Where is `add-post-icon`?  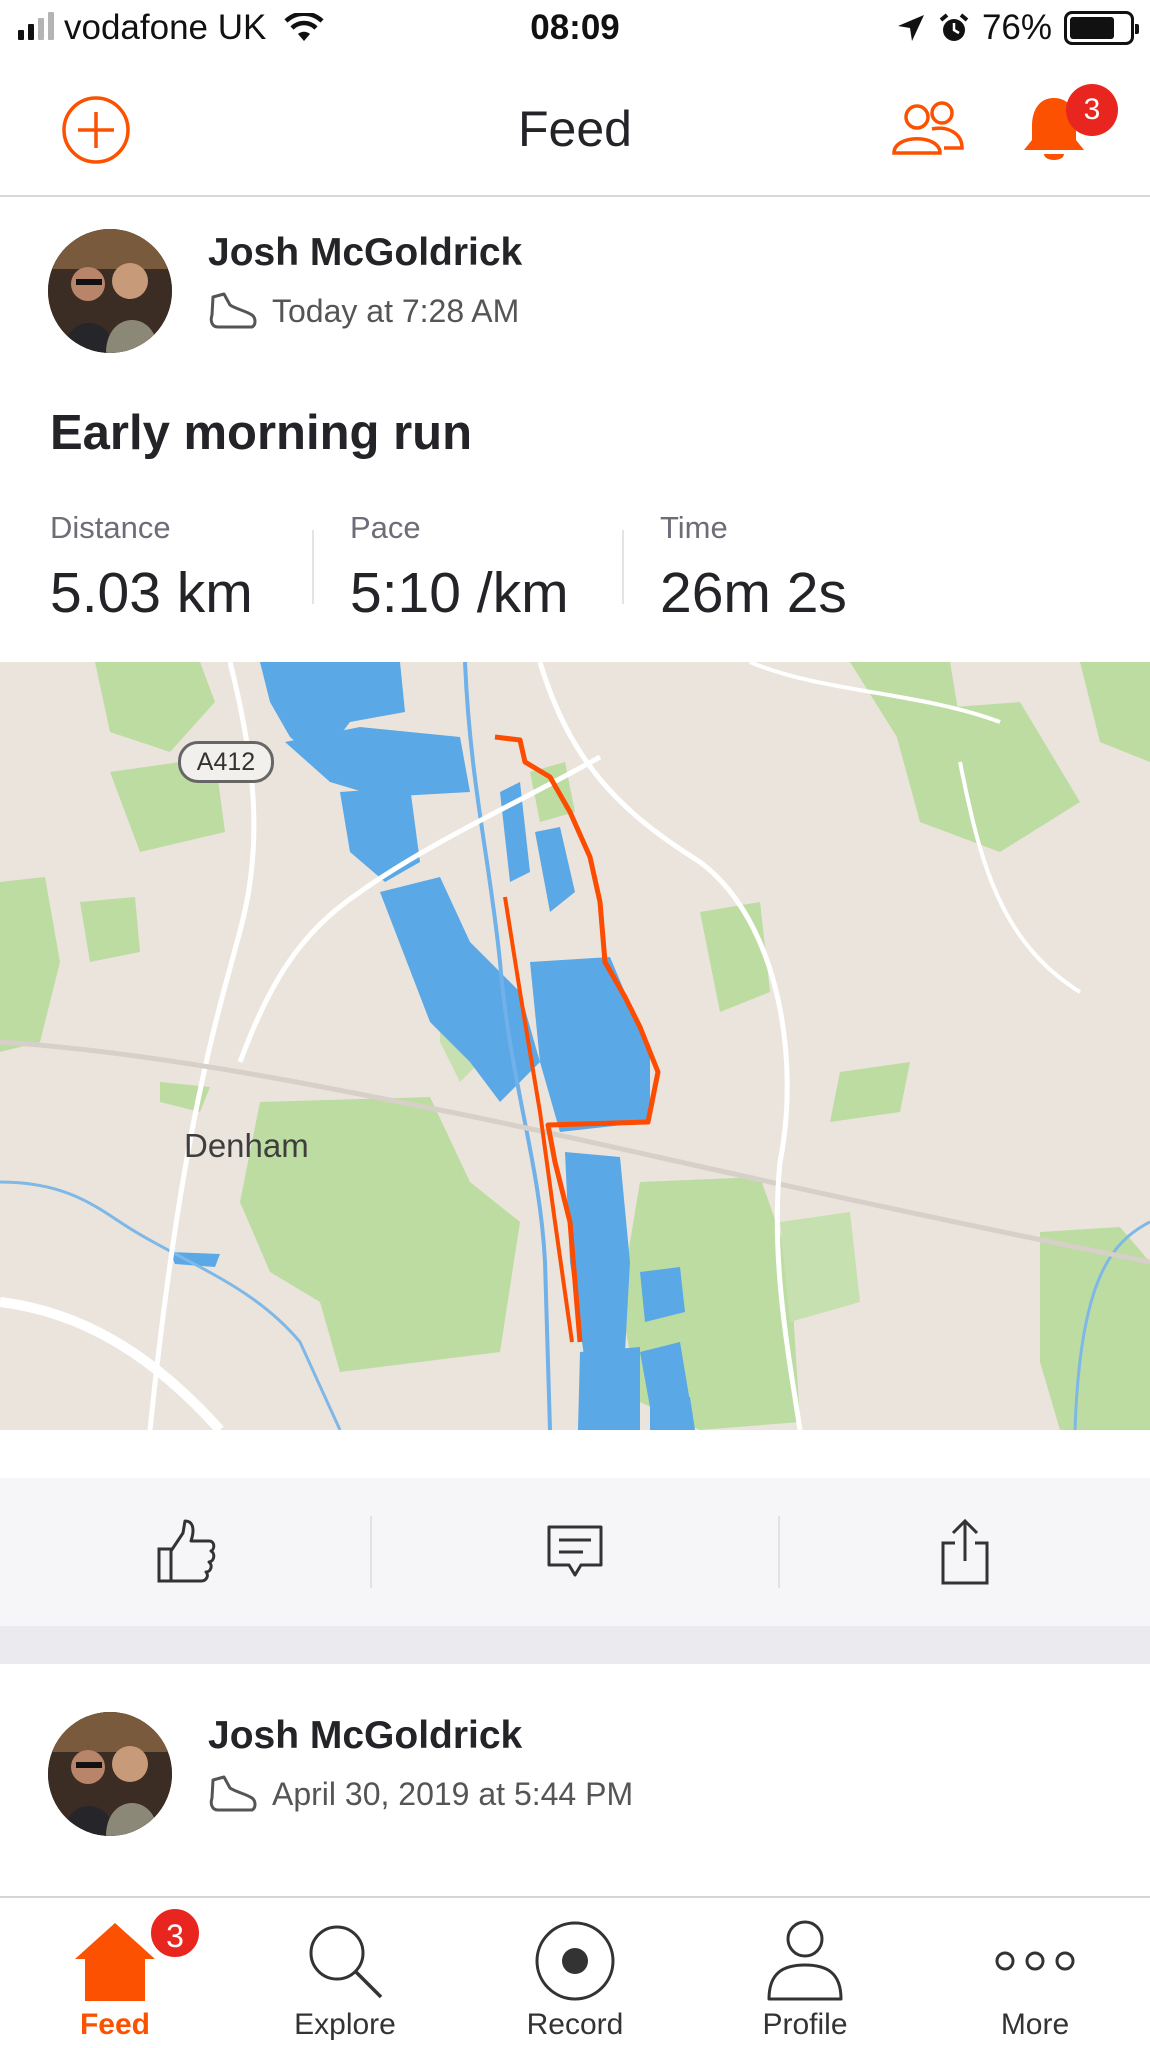
add-post-icon is located at coordinates (96, 130).